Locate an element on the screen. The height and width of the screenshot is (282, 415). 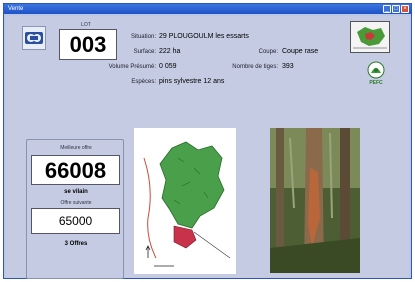
best-offer-bidder: se vilain is located at coordinates (76, 192).